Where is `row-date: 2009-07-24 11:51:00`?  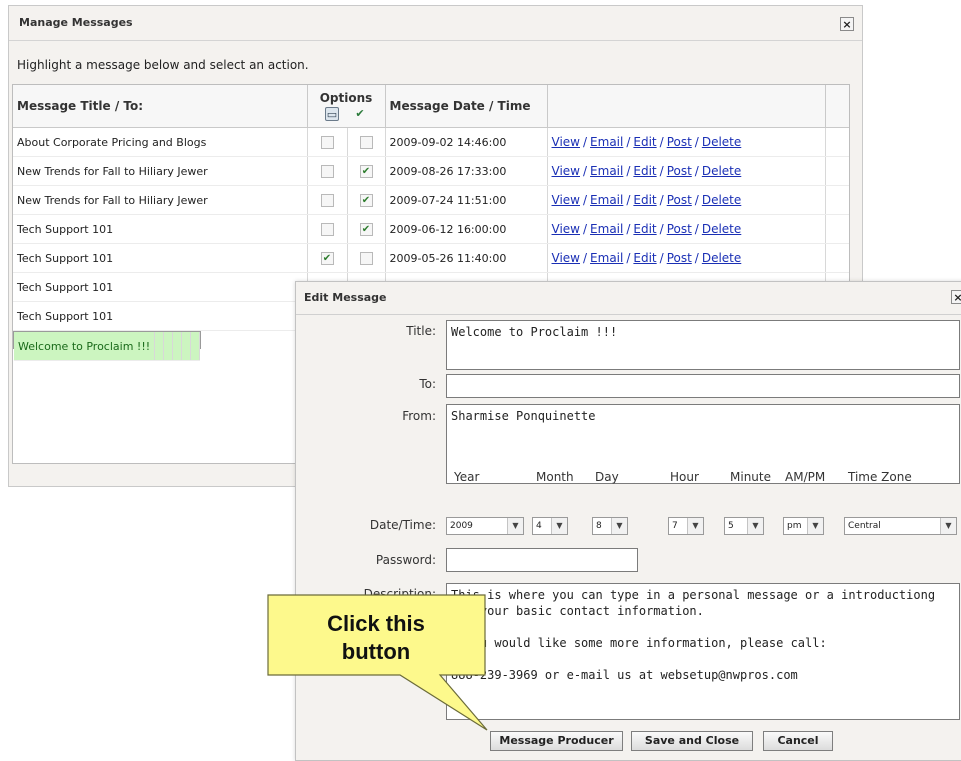
row-date: 2009-07-24 11:51:00 is located at coordinates (466, 200).